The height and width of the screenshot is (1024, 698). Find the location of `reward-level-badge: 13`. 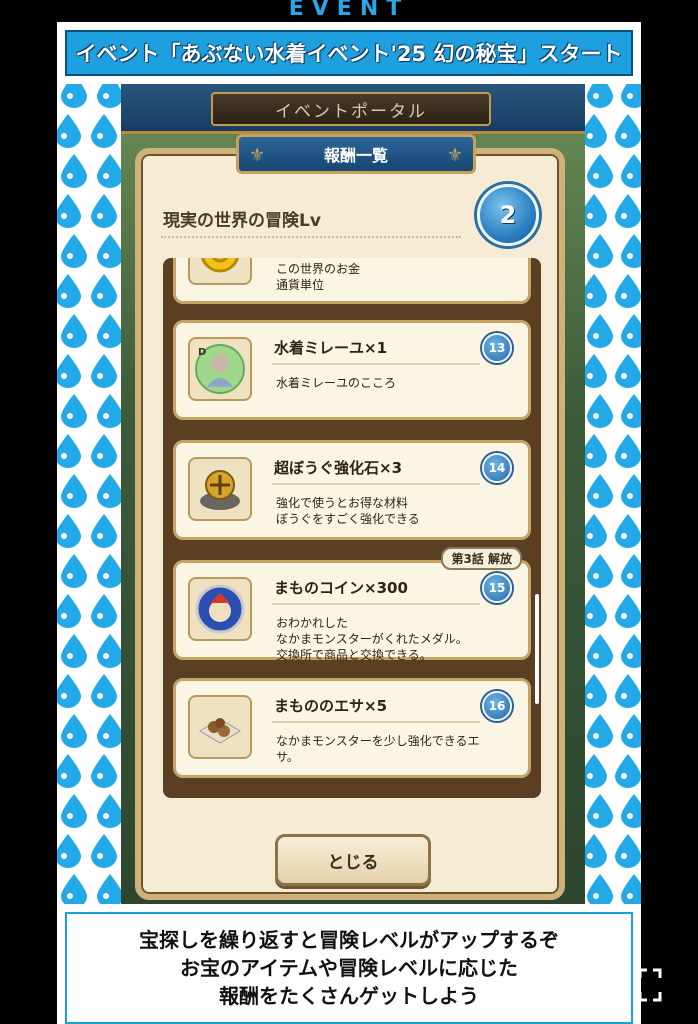

reward-level-badge: 13 is located at coordinates (497, 348).